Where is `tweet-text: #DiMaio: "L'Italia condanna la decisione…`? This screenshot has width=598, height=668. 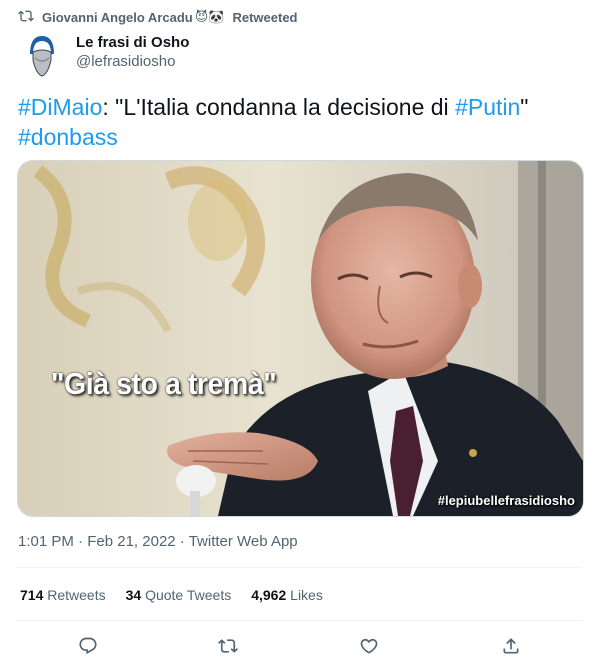 tweet-text: #DiMaio: "L'Italia condanna la decisione… is located at coordinates (298, 122).